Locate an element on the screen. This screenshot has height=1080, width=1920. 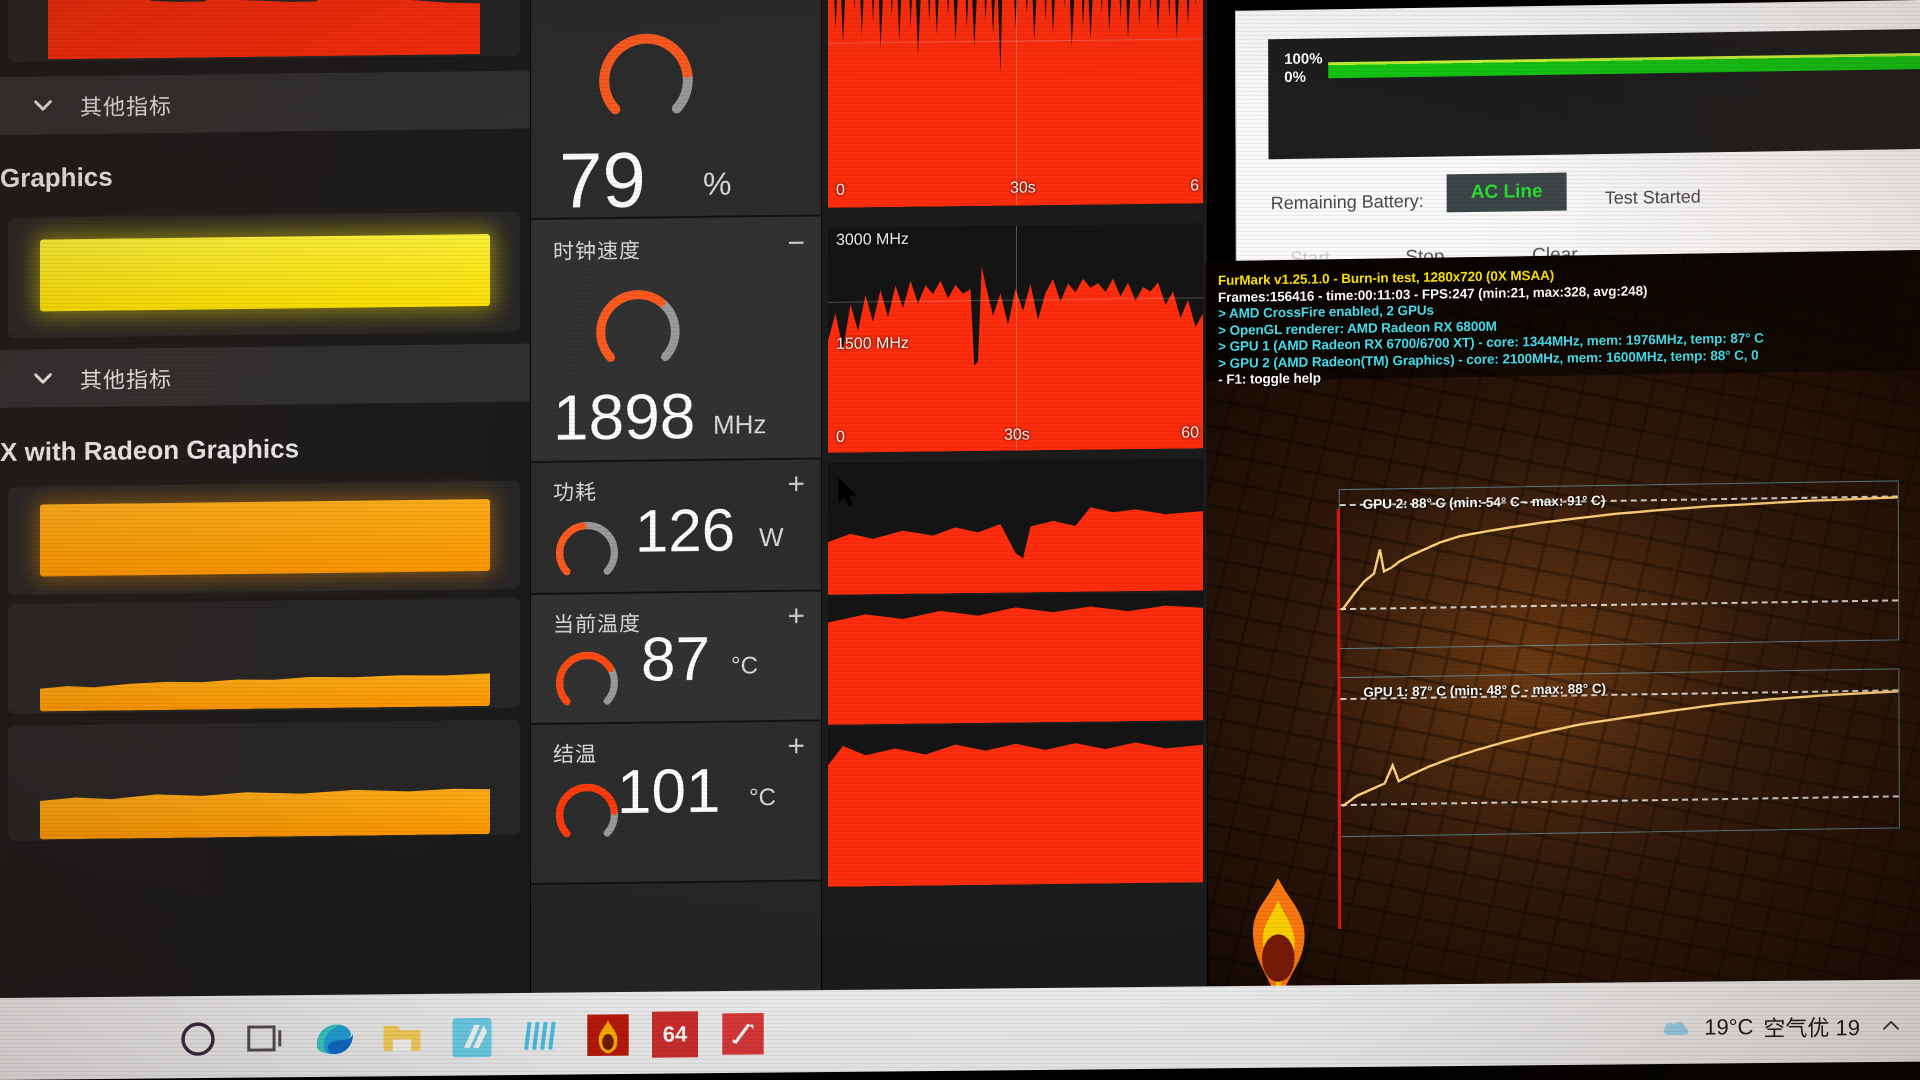
system-tray: 19°C 空气优 19 is located at coordinates (1781, 1027).